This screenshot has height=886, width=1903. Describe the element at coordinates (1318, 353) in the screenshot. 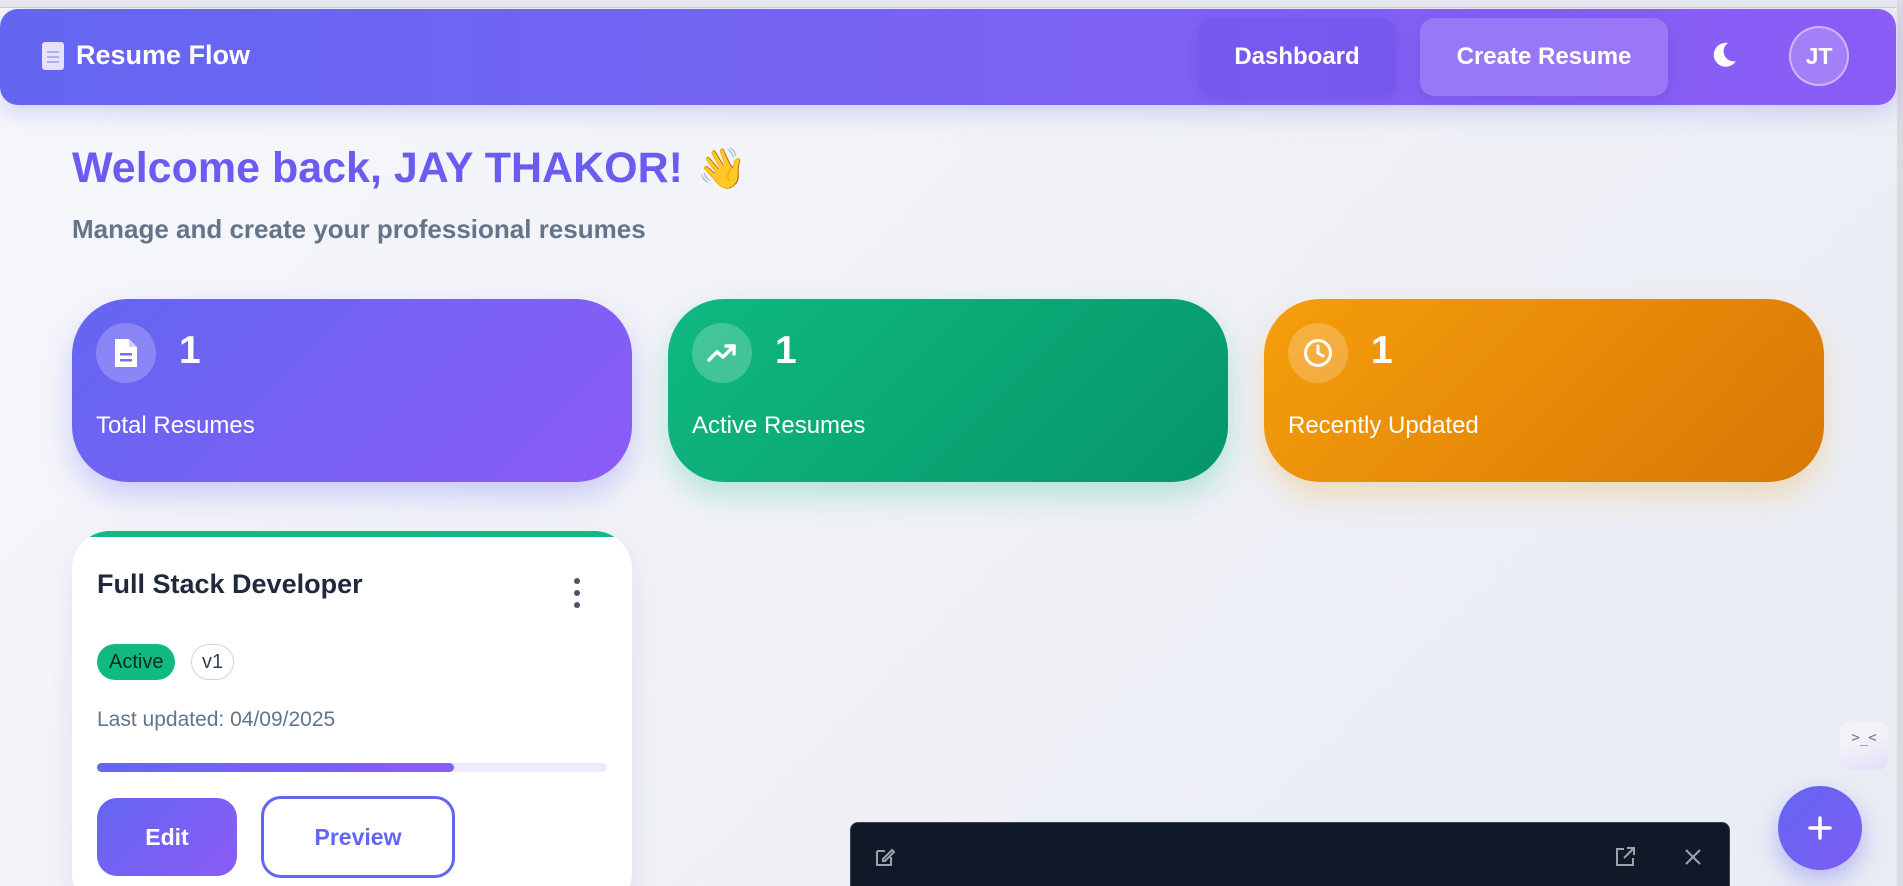

I see `clock-icon` at that location.